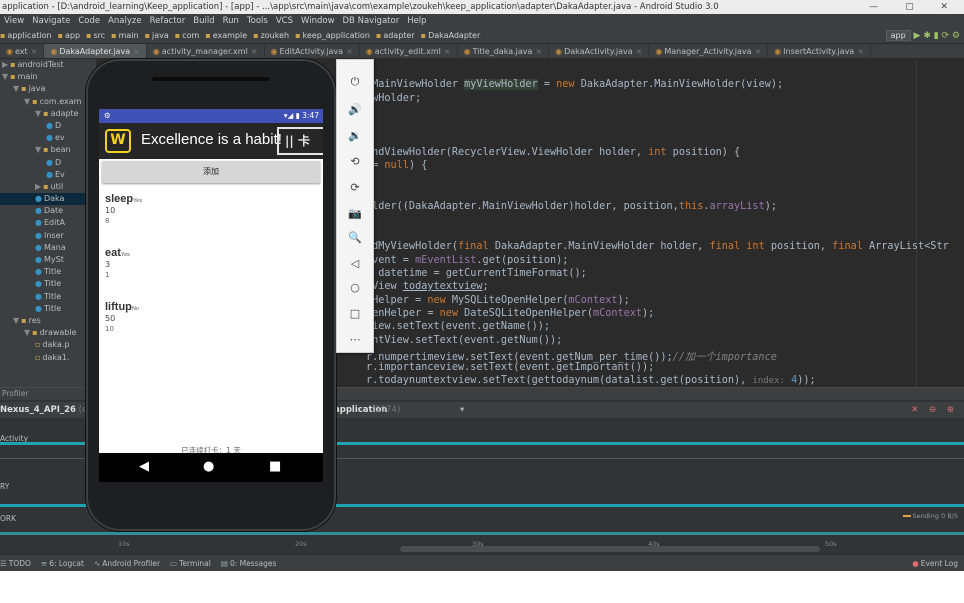 The height and width of the screenshot is (603, 964). Describe the element at coordinates (371, 21) in the screenshot. I see `menu-db-navigator: DB Navigator` at that location.